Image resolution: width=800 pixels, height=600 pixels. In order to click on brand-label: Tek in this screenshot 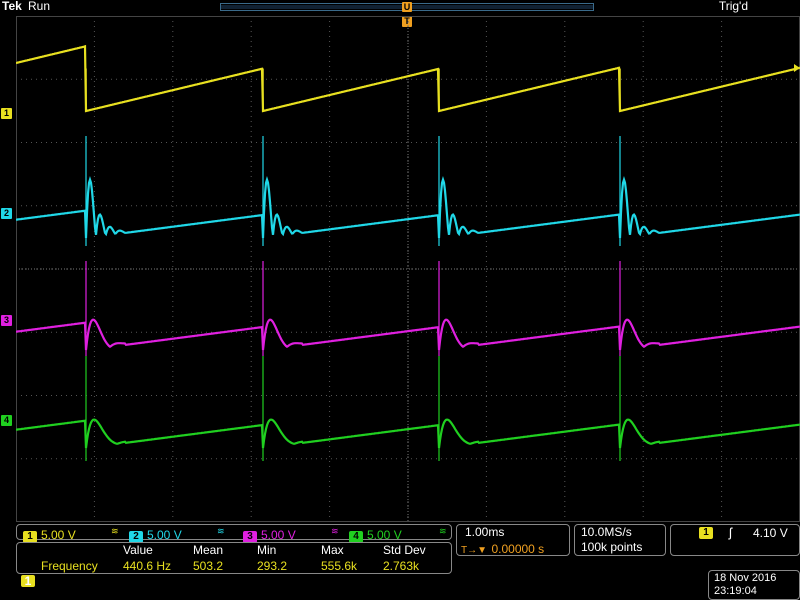, I will do `click(12, 6)`.